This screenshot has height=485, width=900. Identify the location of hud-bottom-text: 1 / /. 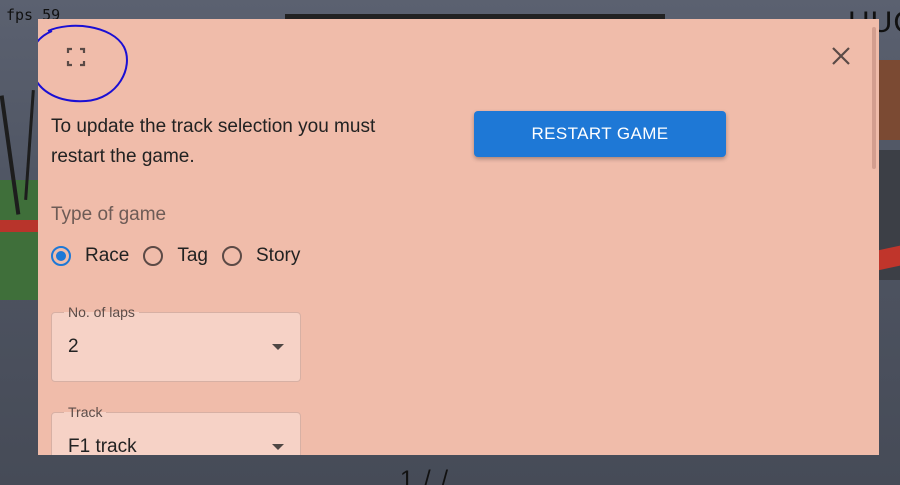
(425, 475).